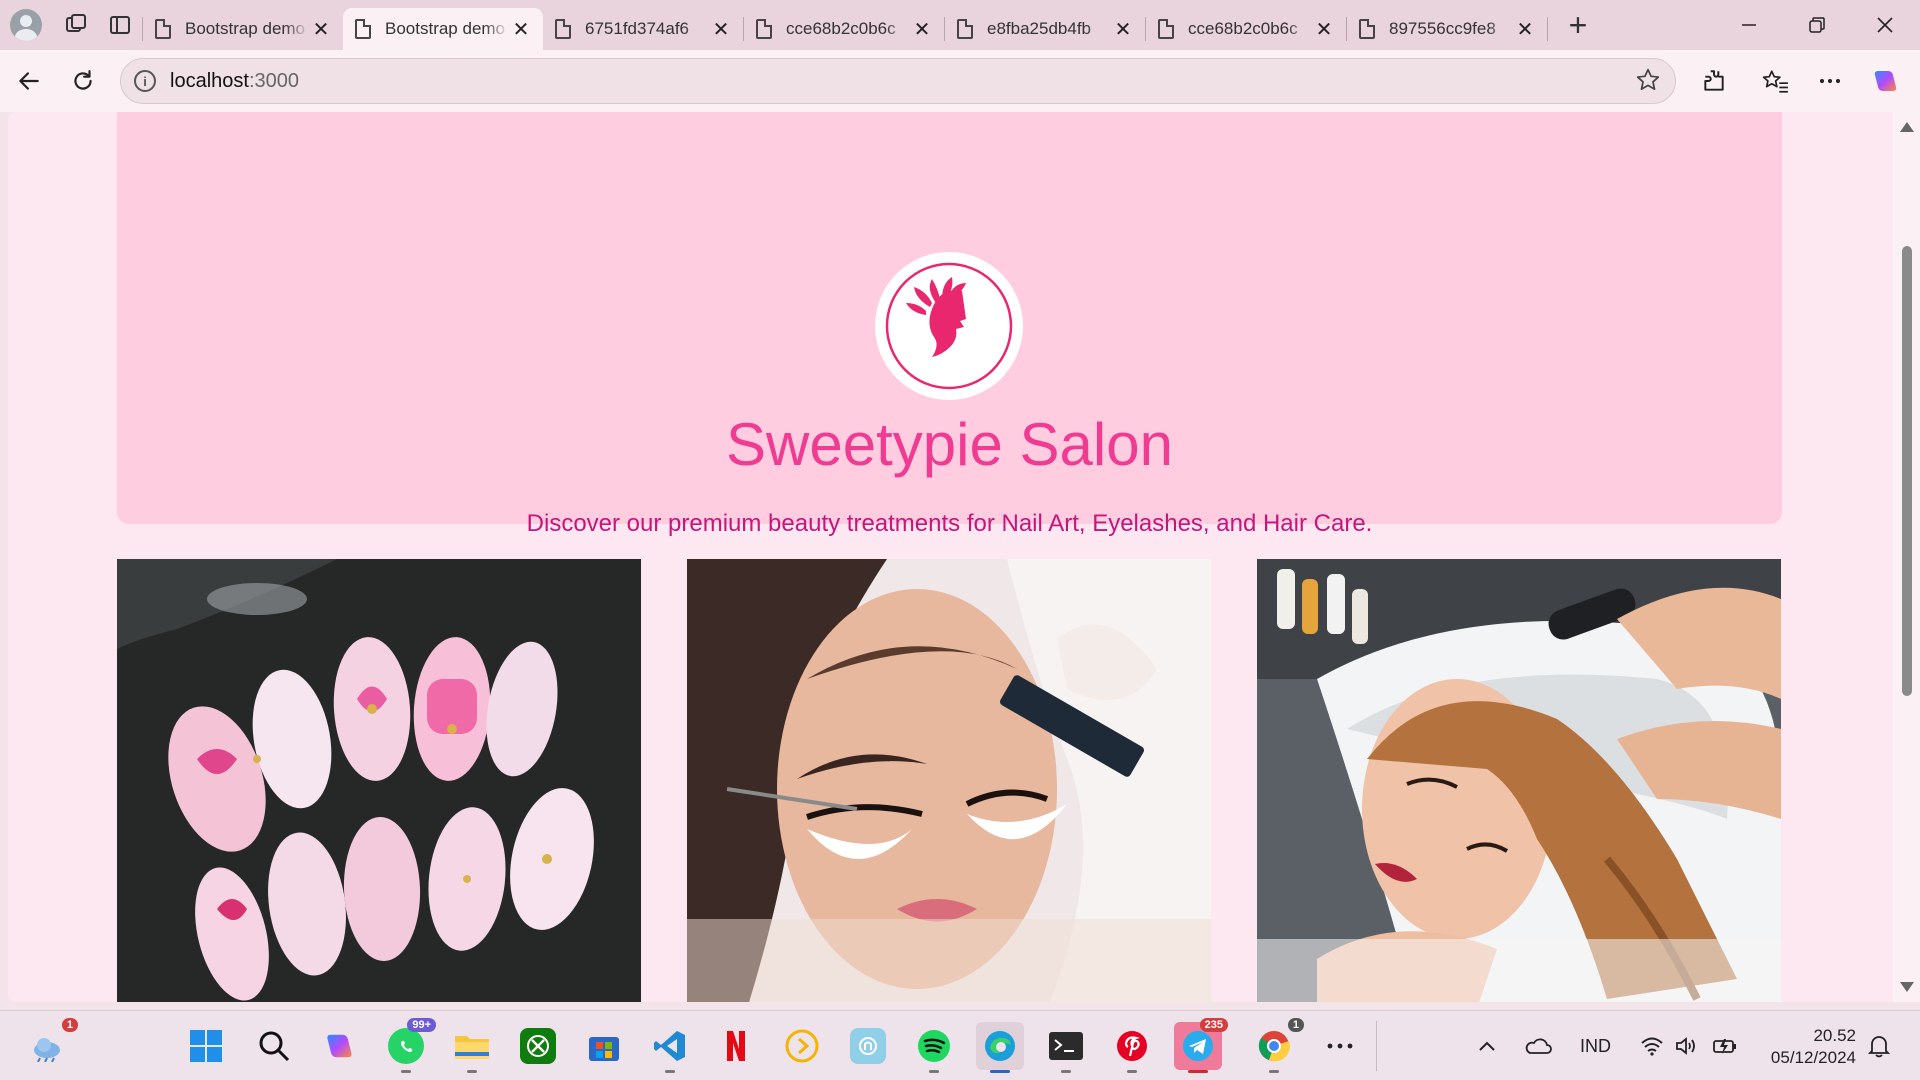 This screenshot has height=1080, width=1920. I want to click on tab-4: e8fba25db4fb ✕, so click(1045, 29).